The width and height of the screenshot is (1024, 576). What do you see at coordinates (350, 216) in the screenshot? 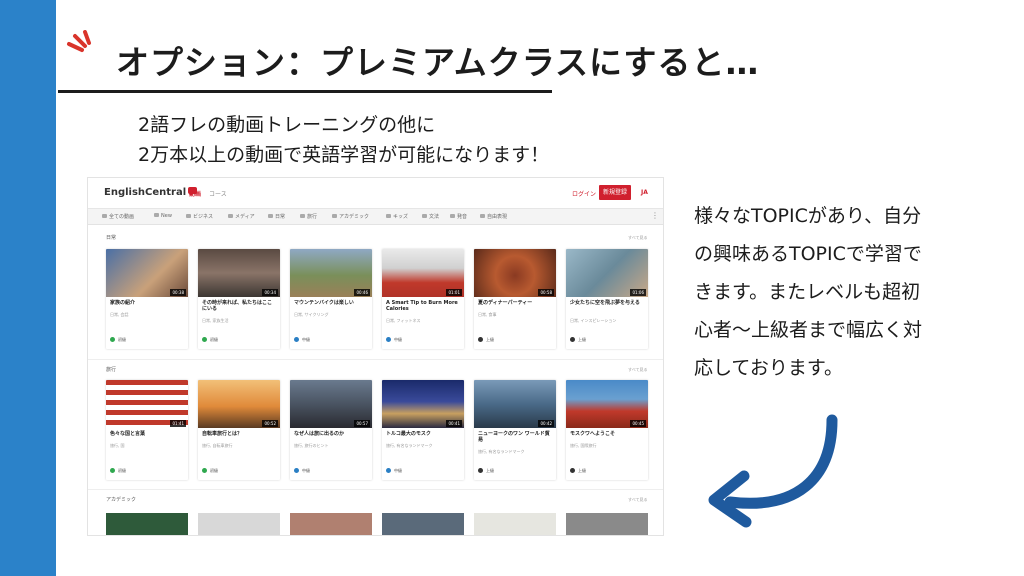
I see `category-academic: アカデミック` at bounding box center [350, 216].